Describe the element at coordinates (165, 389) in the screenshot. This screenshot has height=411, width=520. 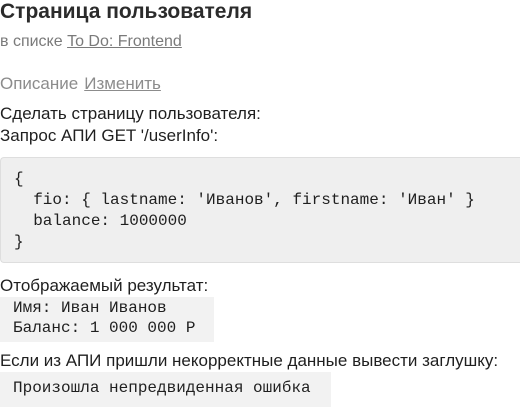
I see `error-placeholder: Произошла непредвиденная ошибка` at that location.